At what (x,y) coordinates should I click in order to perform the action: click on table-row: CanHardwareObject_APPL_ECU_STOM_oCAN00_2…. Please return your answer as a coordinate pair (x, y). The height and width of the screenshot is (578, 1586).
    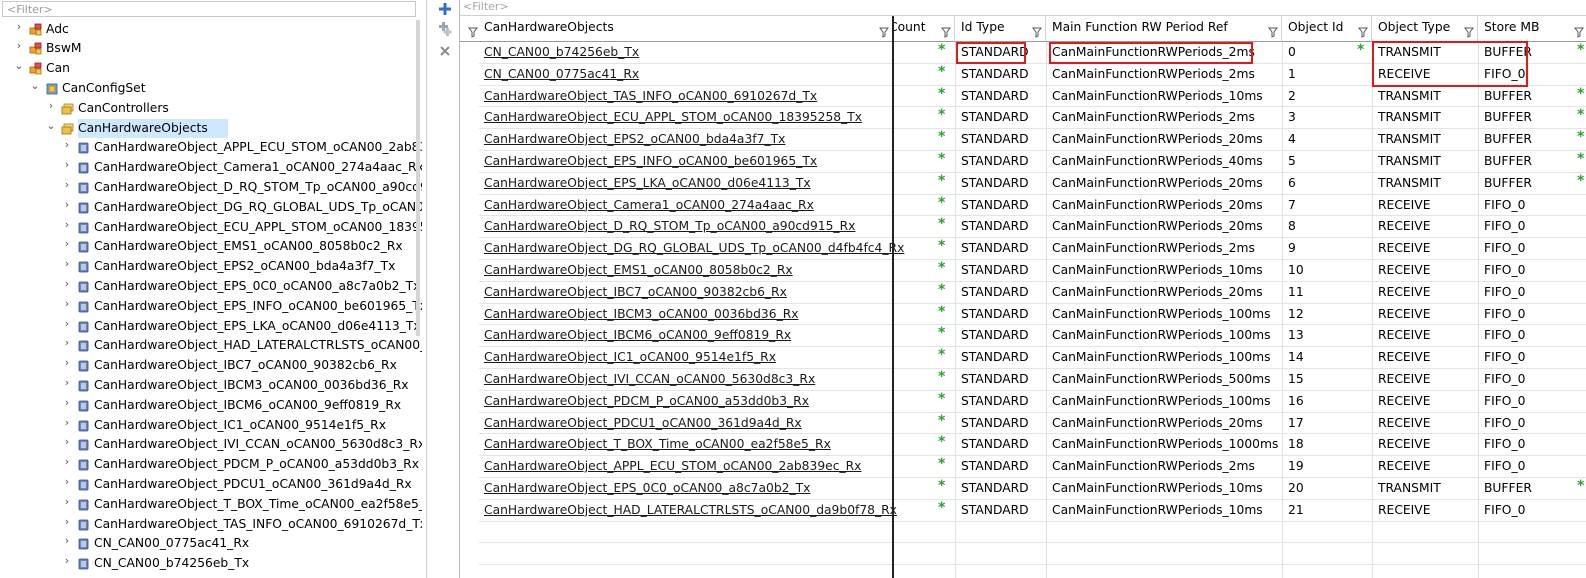
    Looking at the image, I should click on (1023, 467).